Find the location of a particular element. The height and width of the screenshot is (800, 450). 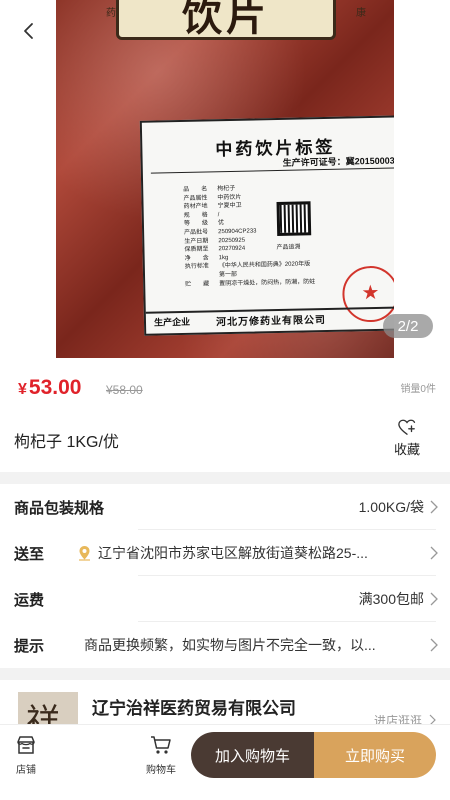

back-button is located at coordinates (29, 31).